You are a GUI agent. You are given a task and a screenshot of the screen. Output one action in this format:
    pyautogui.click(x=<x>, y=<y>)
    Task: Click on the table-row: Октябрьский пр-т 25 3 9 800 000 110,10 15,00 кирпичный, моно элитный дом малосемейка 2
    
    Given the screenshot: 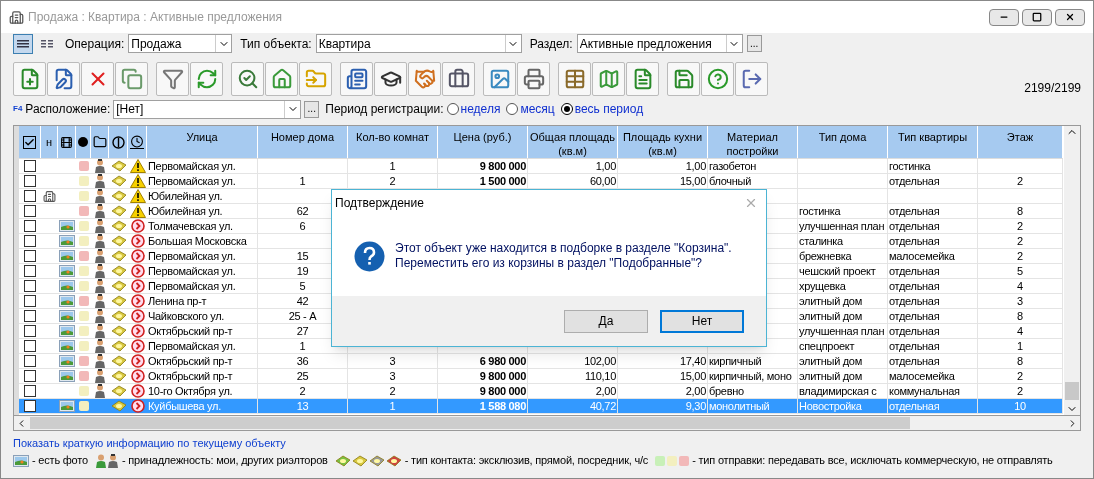 What is the action you would take?
    pyautogui.click(x=541, y=376)
    